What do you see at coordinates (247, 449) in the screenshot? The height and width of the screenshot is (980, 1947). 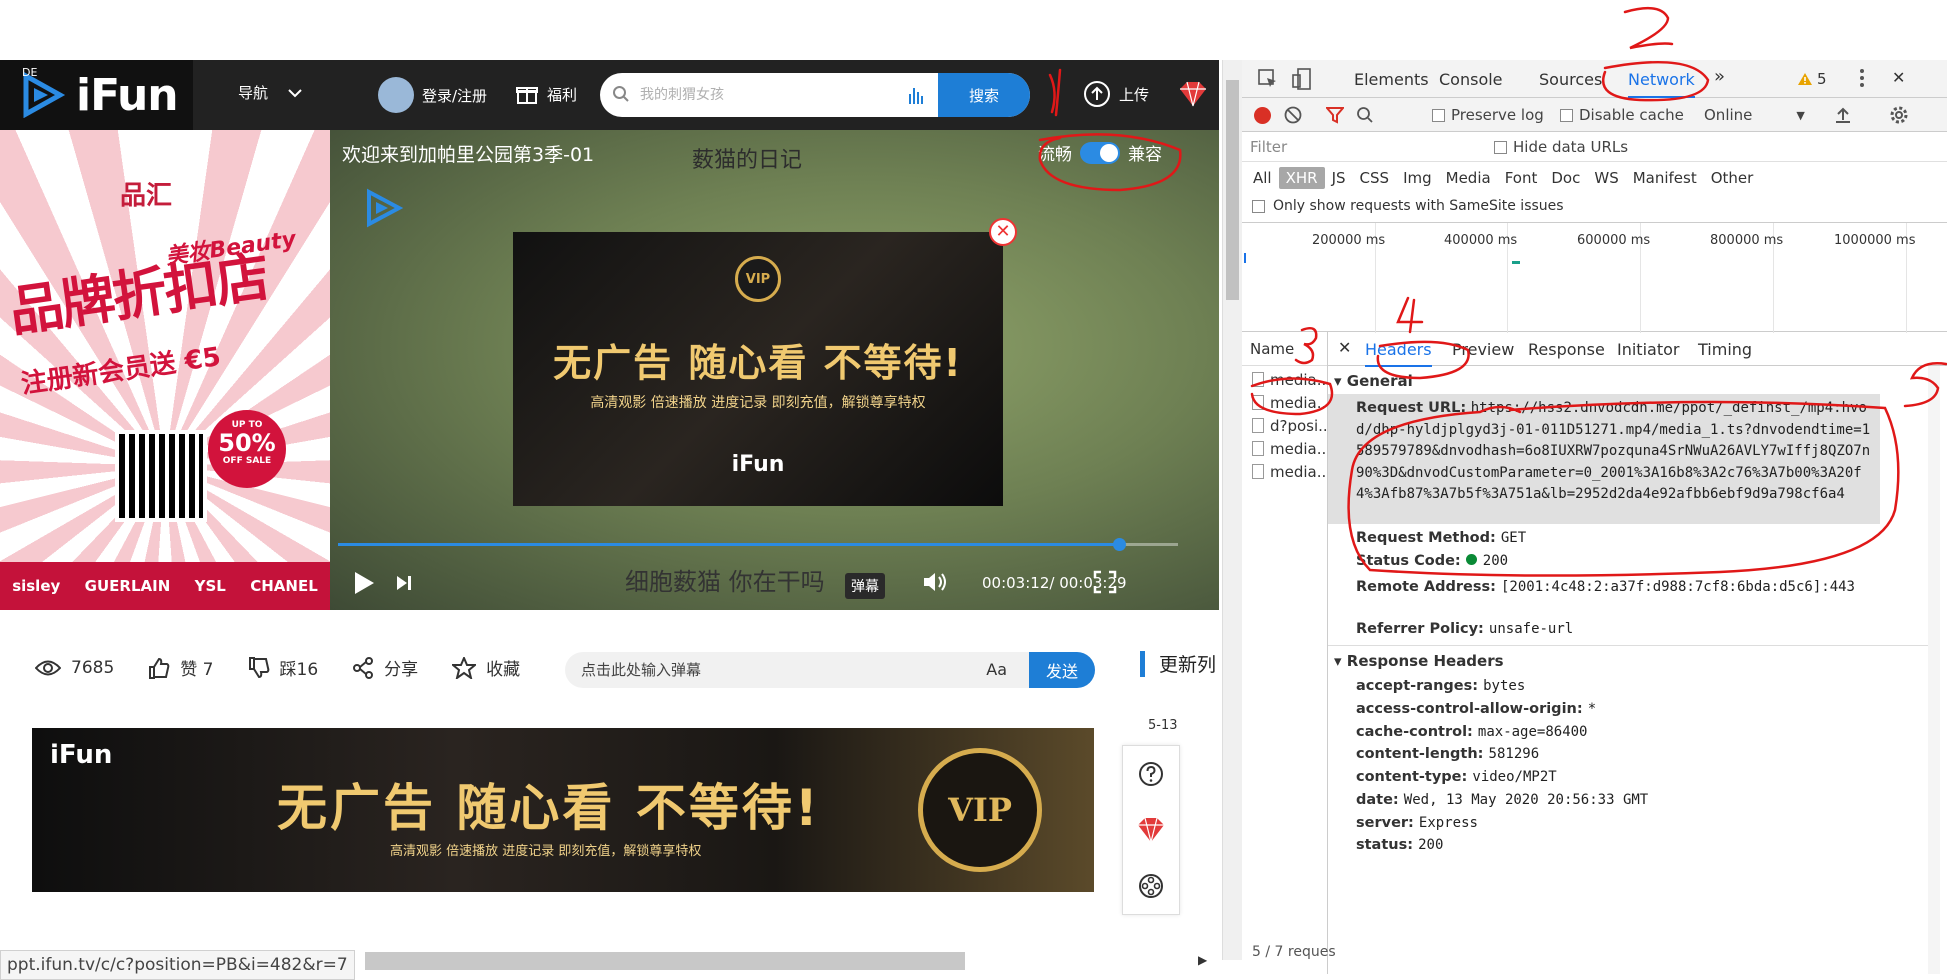 I see `sale-badge: UP TO 50% OFF SALE` at bounding box center [247, 449].